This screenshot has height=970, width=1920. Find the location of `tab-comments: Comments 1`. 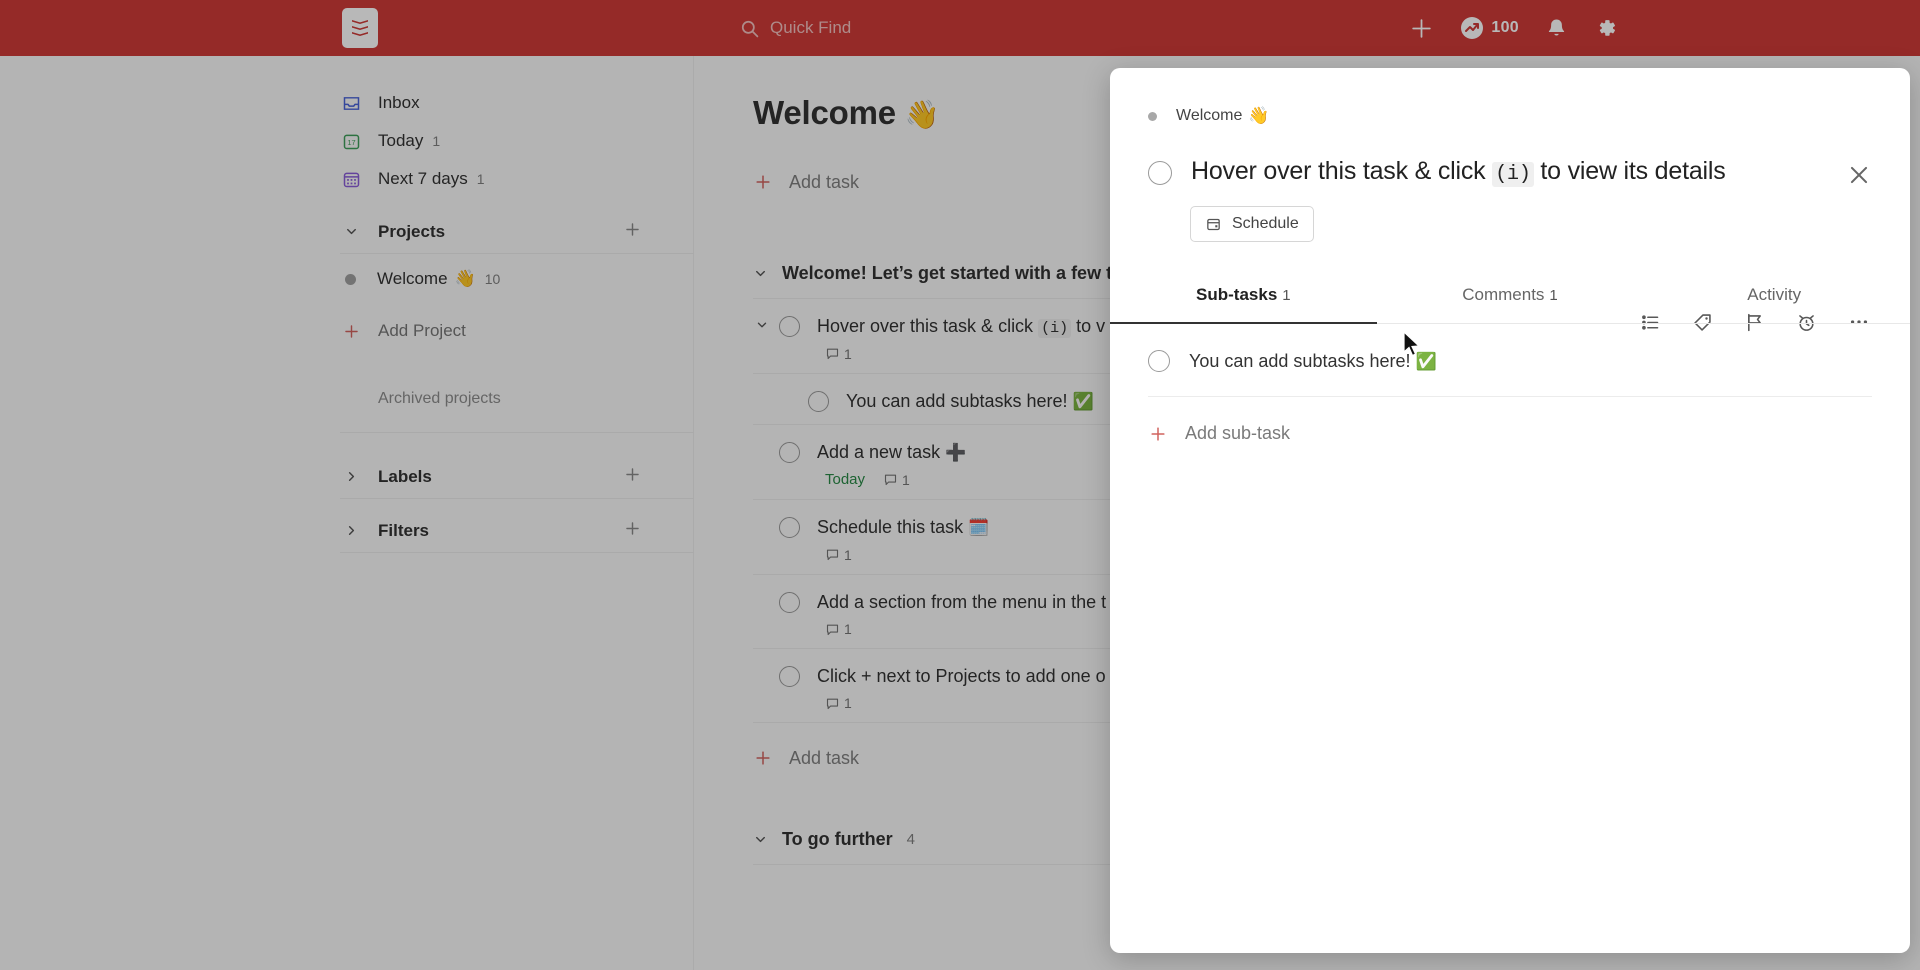

tab-comments: Comments 1 is located at coordinates (1510, 304).